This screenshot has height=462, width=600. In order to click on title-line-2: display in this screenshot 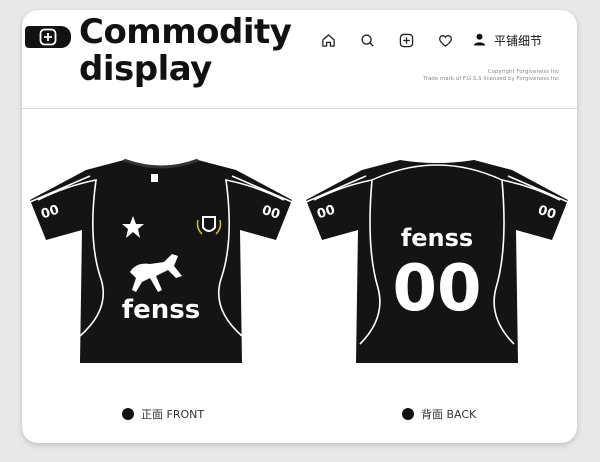, I will do `click(145, 69)`.